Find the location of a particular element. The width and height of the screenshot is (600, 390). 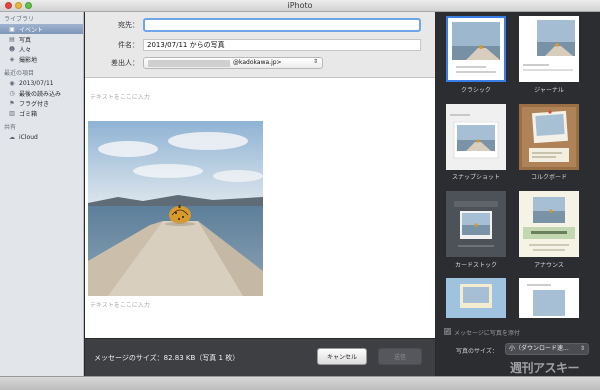

from-popup: @kadokawa.jp> ⇕ is located at coordinates (233, 63).